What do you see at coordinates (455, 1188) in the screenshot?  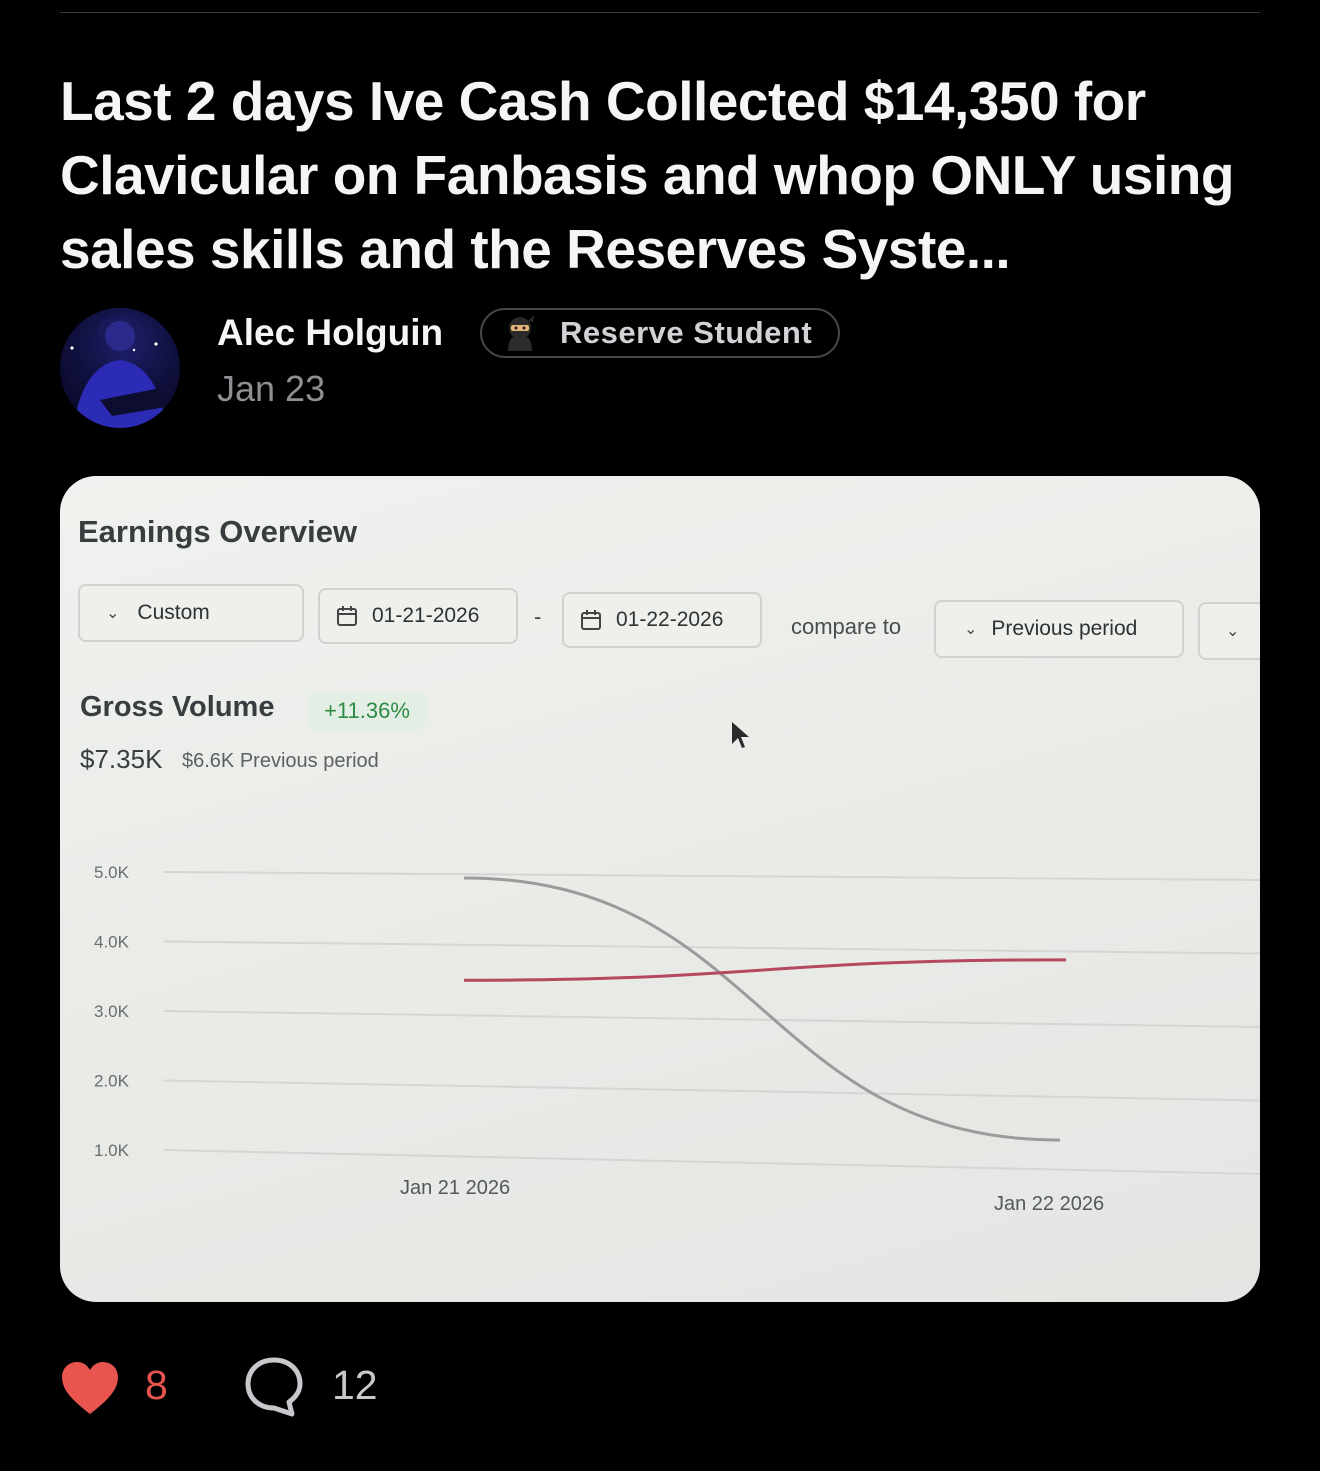 I see `x-tick-label: Jan 21 2026` at bounding box center [455, 1188].